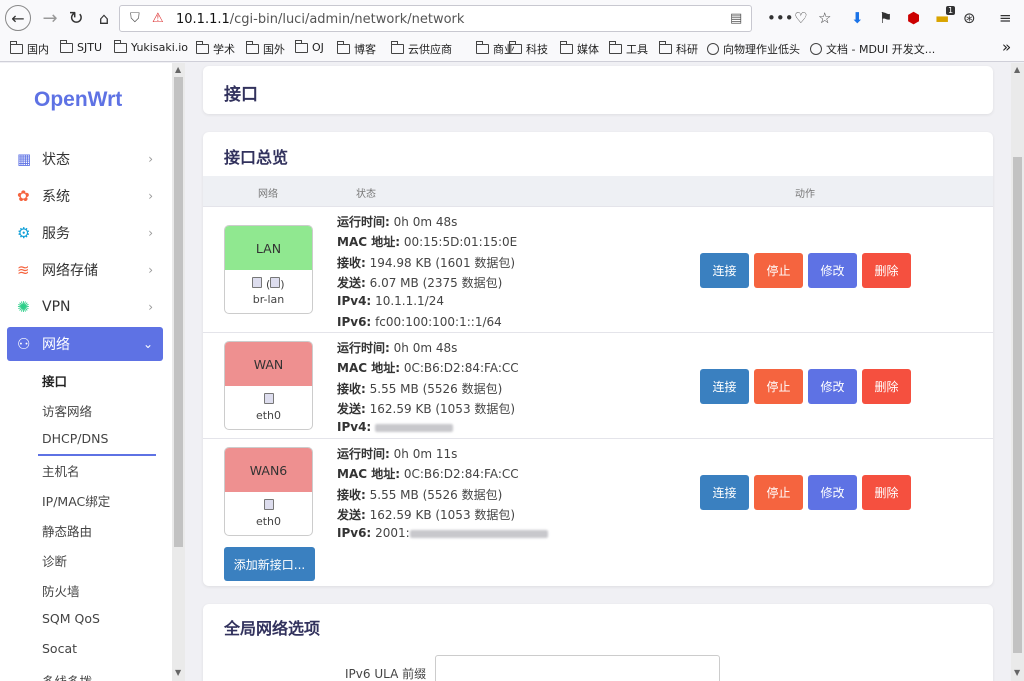 This screenshot has height=681, width=1024. Describe the element at coordinates (577, 668) in the screenshot. I see `ula-prefix-input` at that location.